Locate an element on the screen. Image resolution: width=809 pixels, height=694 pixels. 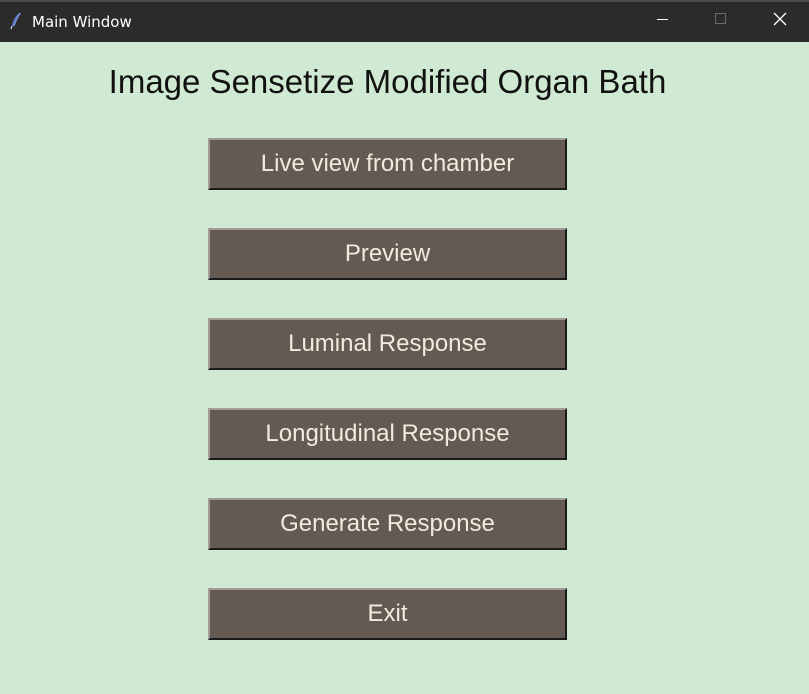
luminal-response-button: Luminal Response is located at coordinates (387, 344).